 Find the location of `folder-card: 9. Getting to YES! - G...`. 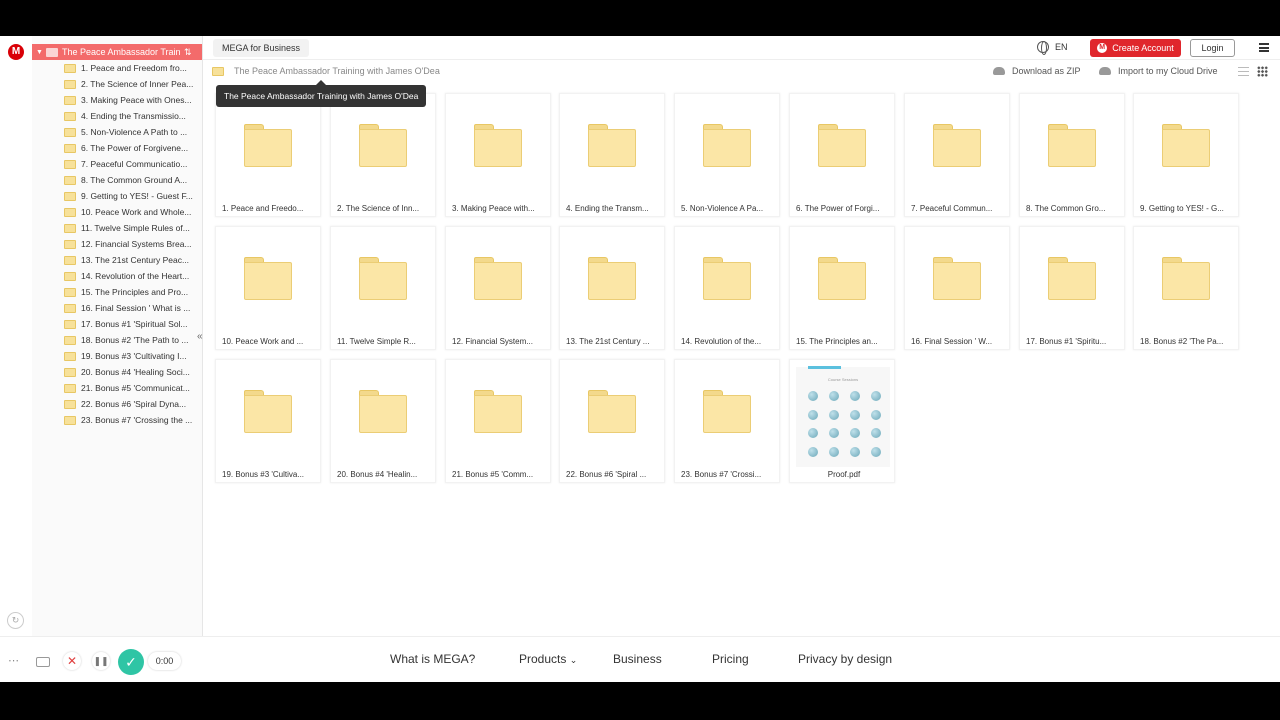

folder-card: 9. Getting to YES! - G... is located at coordinates (1186, 155).